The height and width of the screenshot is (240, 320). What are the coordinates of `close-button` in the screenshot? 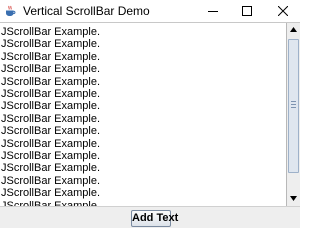 It's located at (283, 11).